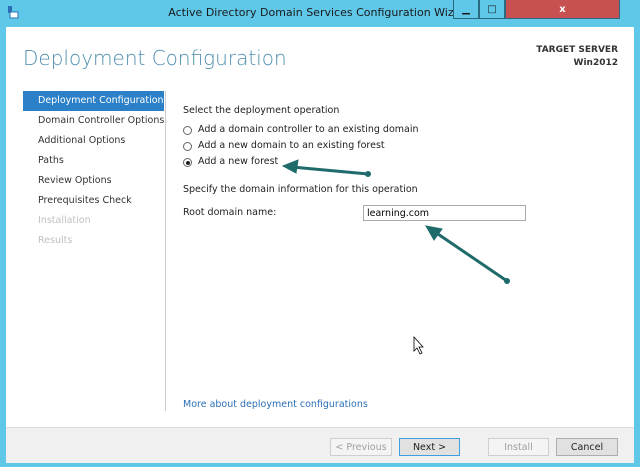 The width and height of the screenshot is (640, 467). Describe the element at coordinates (587, 447) in the screenshot. I see `cancel-button: Cancel` at that location.